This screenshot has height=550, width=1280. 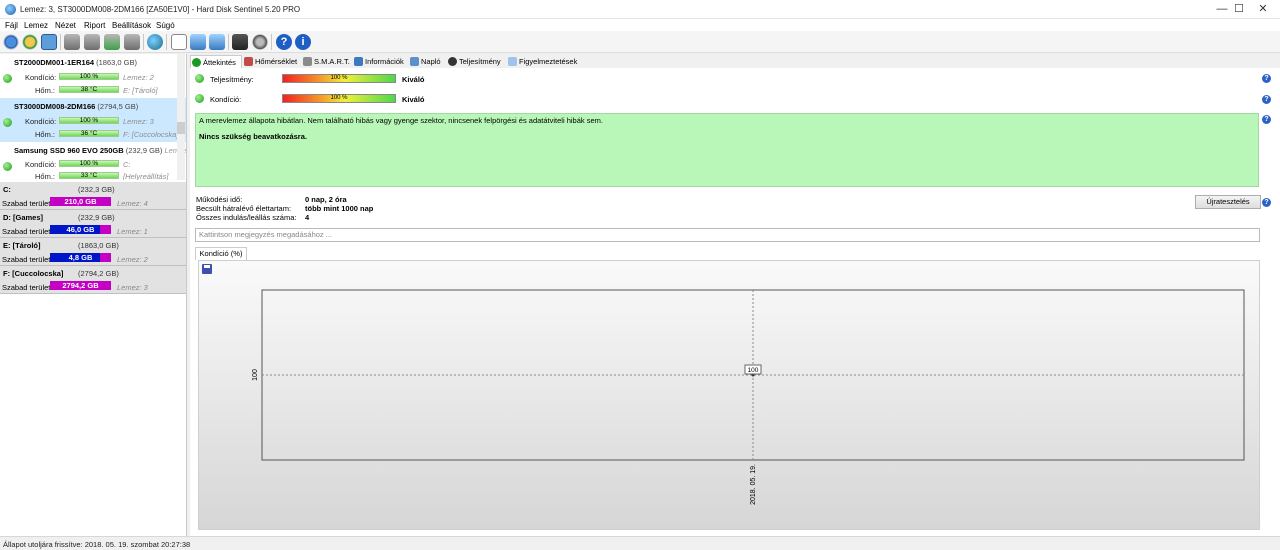 I want to click on disk-number: Lemez: 3, so click(x=138, y=121).